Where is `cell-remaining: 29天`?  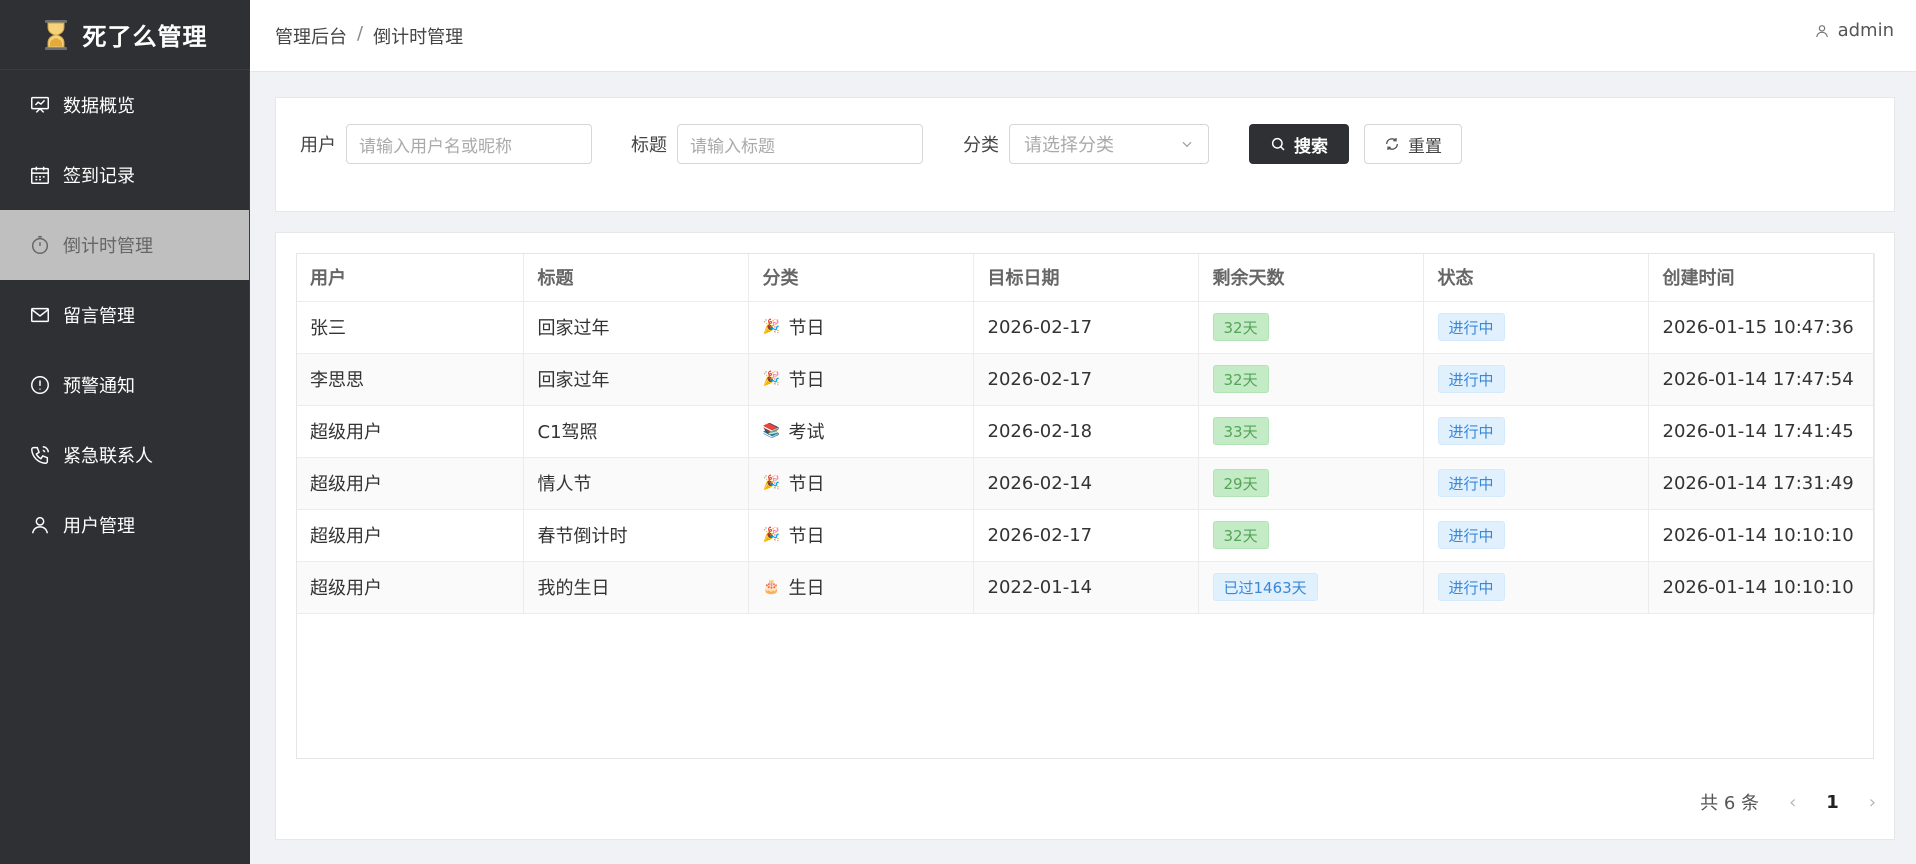
cell-remaining: 29天 is located at coordinates (1311, 483).